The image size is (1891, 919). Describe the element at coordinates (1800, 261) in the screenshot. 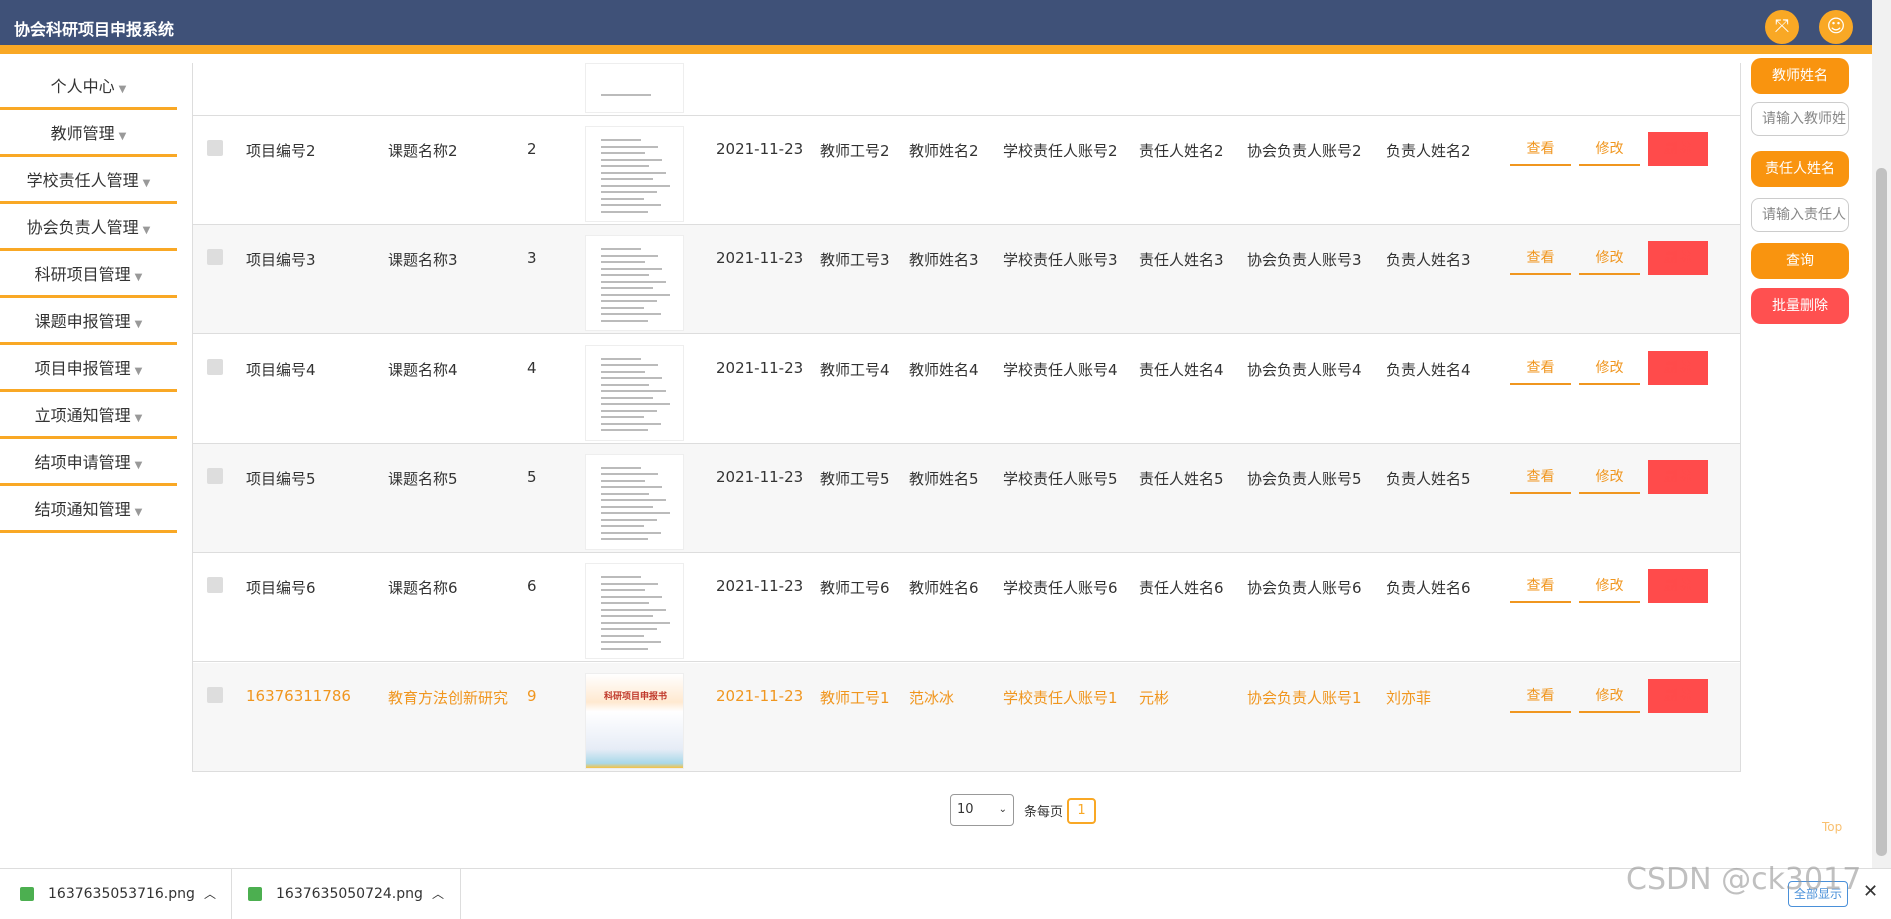

I see `query-button: 查询` at that location.